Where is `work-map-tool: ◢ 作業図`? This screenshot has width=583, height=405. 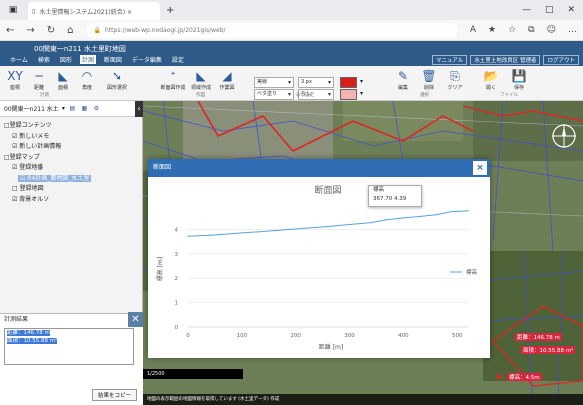 work-map-tool: ◢ 作業図 is located at coordinates (227, 79).